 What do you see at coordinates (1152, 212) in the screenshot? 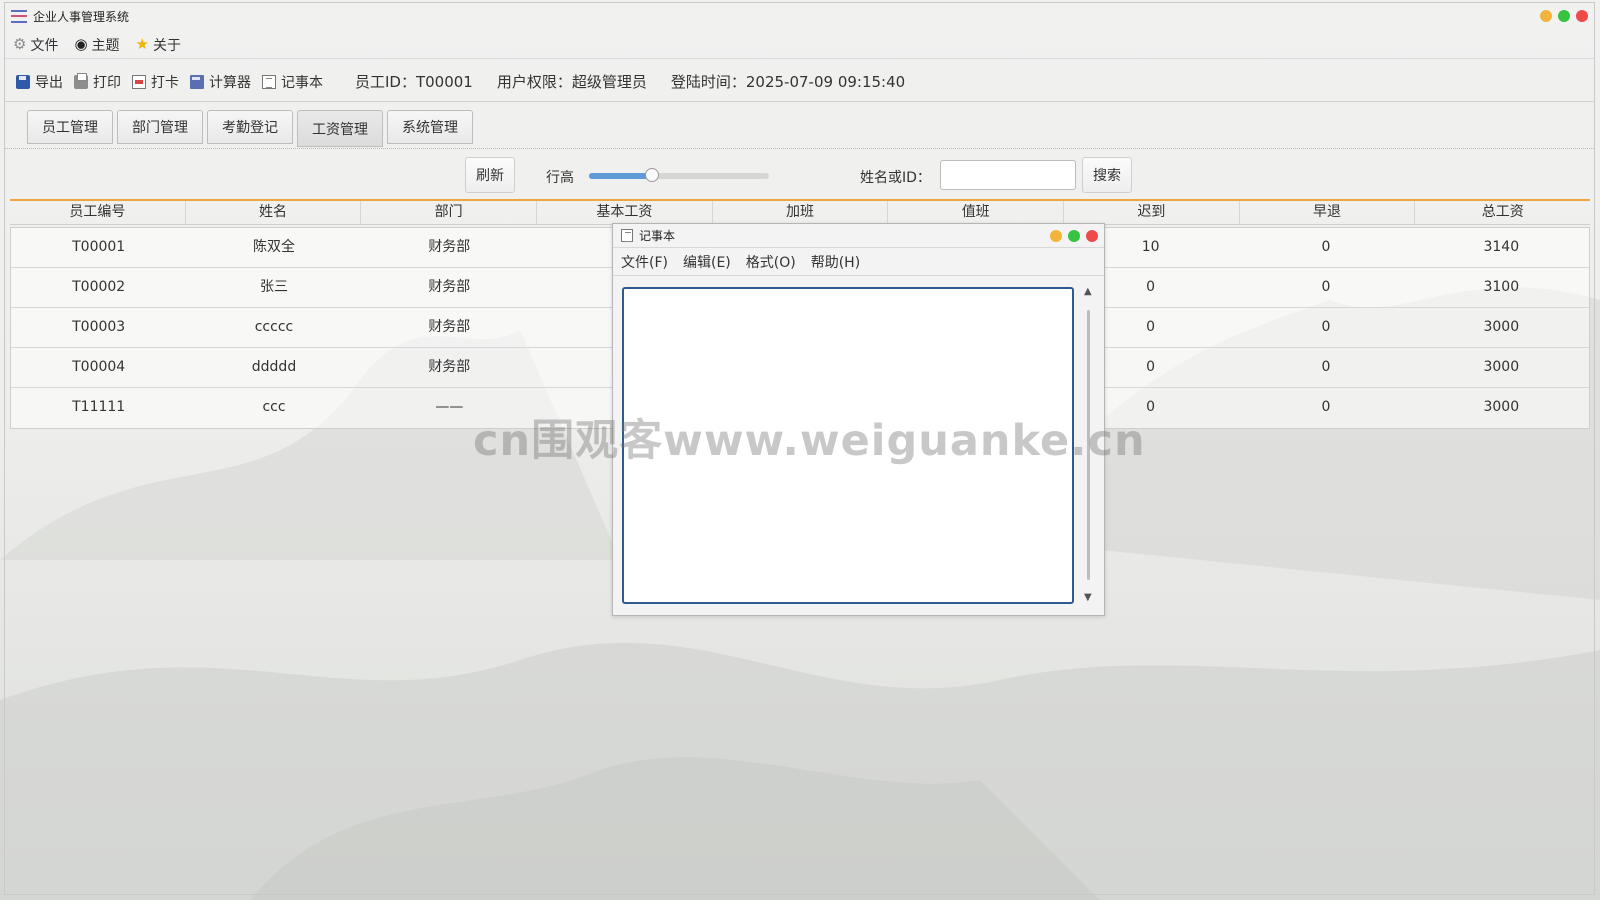
I see `column-header: 迟到` at bounding box center [1152, 212].